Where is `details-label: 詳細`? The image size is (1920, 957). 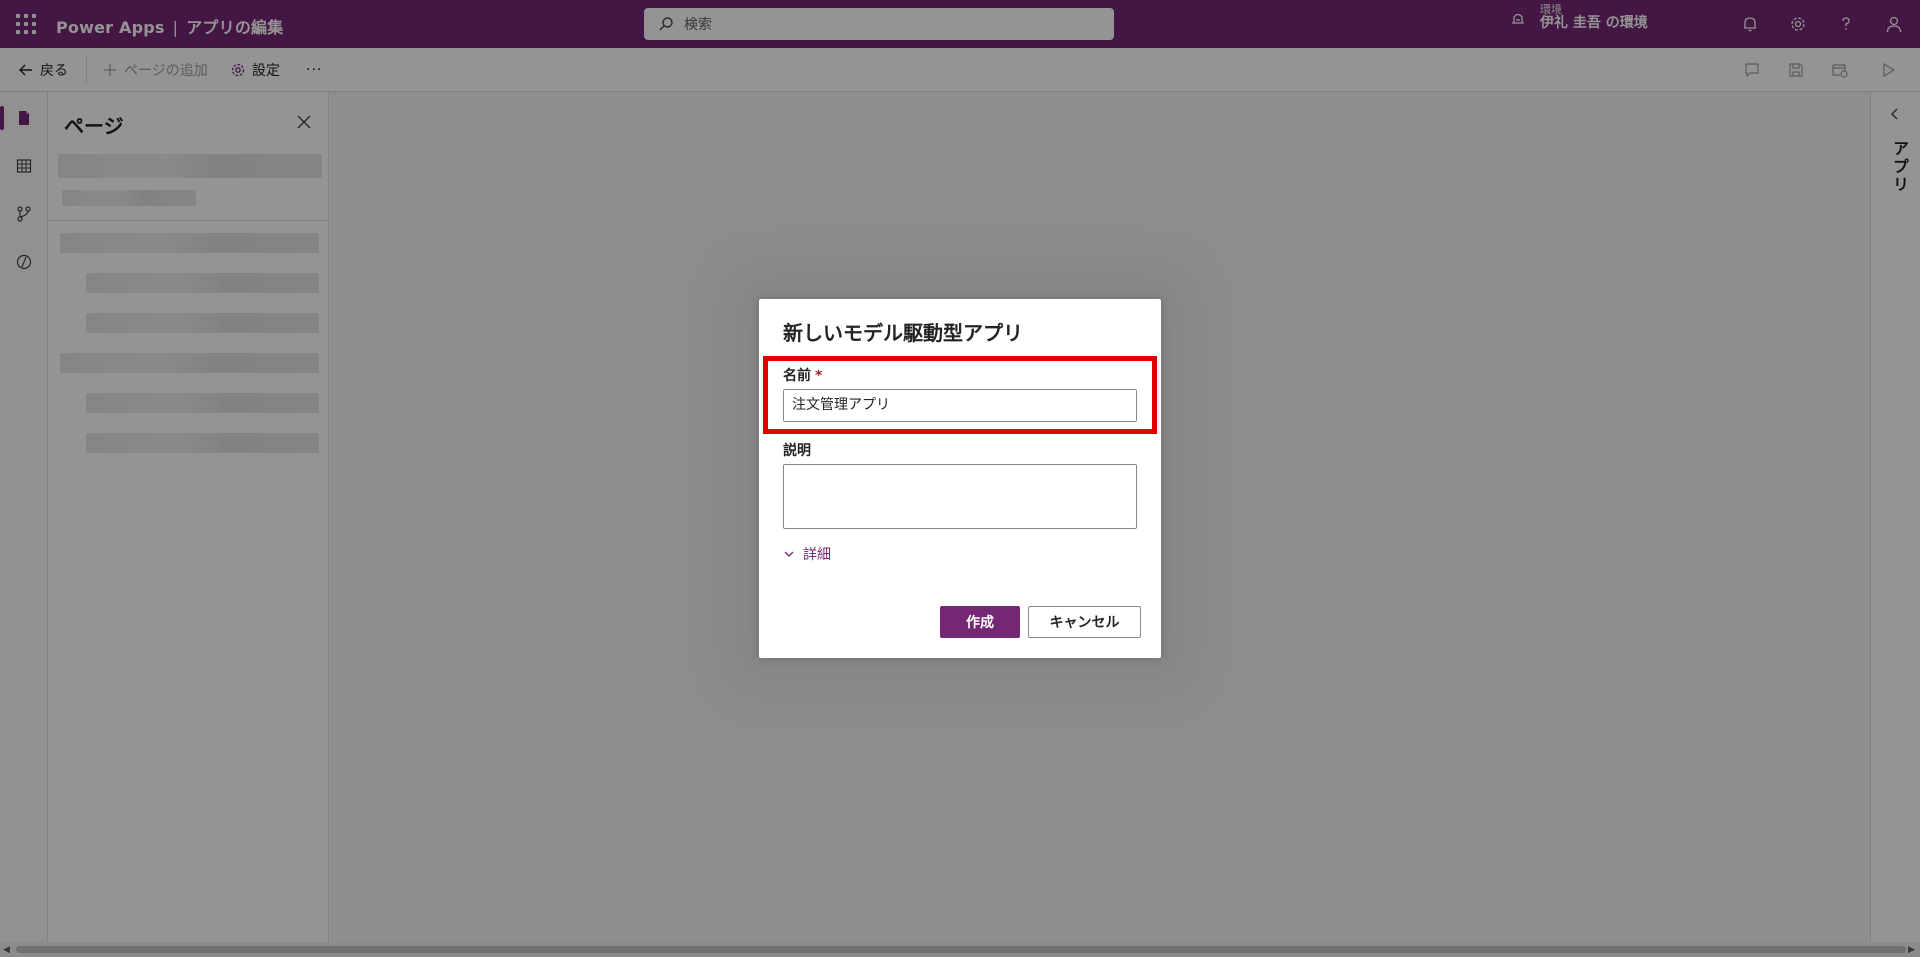 details-label: 詳細 is located at coordinates (817, 555).